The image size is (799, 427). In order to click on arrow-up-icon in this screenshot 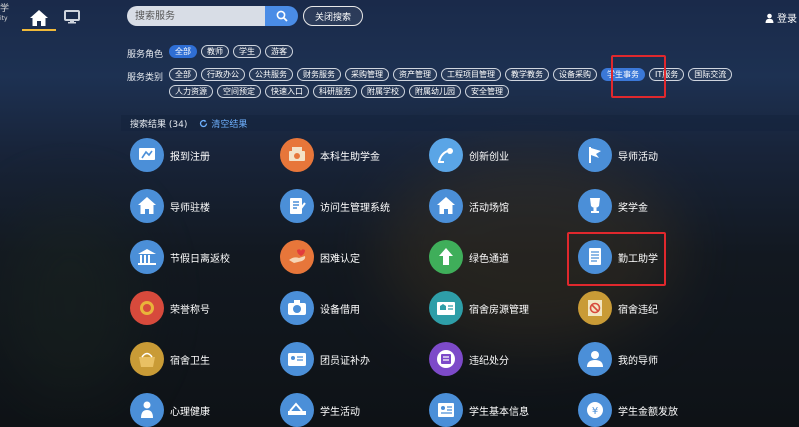, I will do `click(446, 257)`.